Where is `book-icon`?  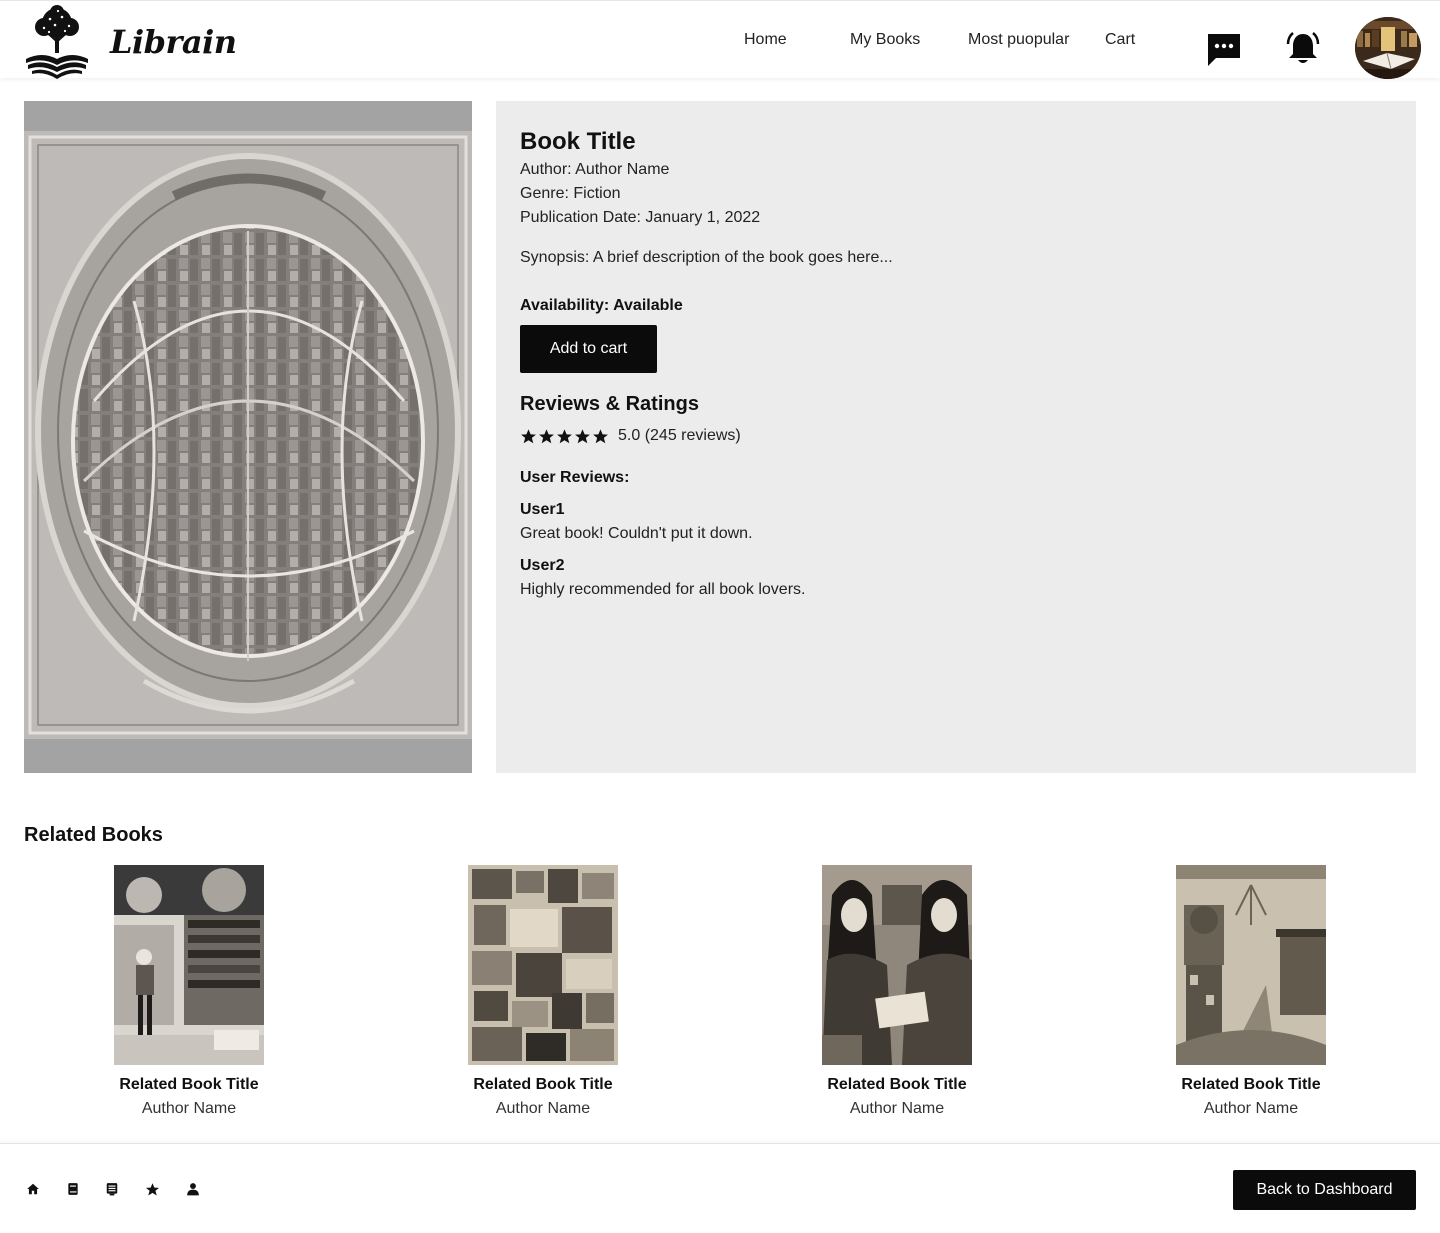 book-icon is located at coordinates (73, 1191).